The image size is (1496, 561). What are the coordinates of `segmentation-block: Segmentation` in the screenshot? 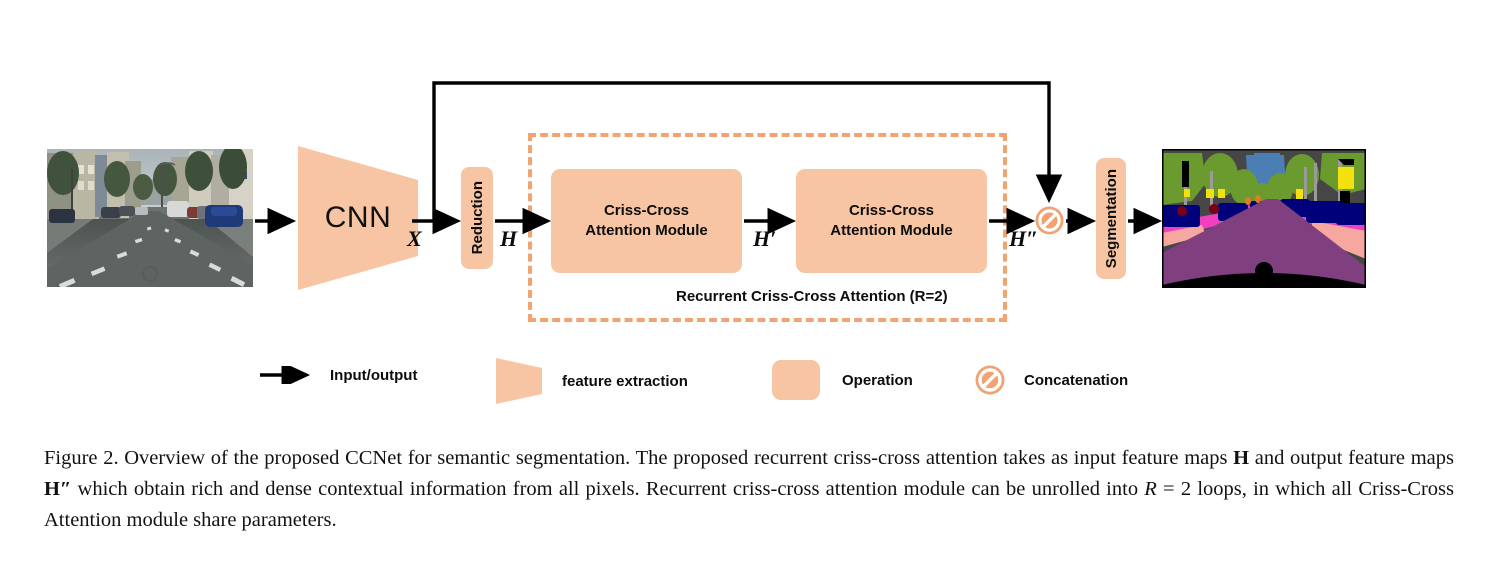 It's located at (1111, 218).